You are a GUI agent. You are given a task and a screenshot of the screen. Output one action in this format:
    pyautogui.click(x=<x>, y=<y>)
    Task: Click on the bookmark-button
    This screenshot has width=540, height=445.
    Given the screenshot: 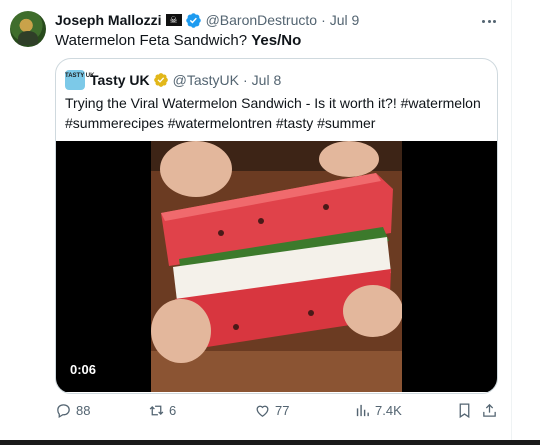 What is the action you would take?
    pyautogui.click(x=464, y=410)
    